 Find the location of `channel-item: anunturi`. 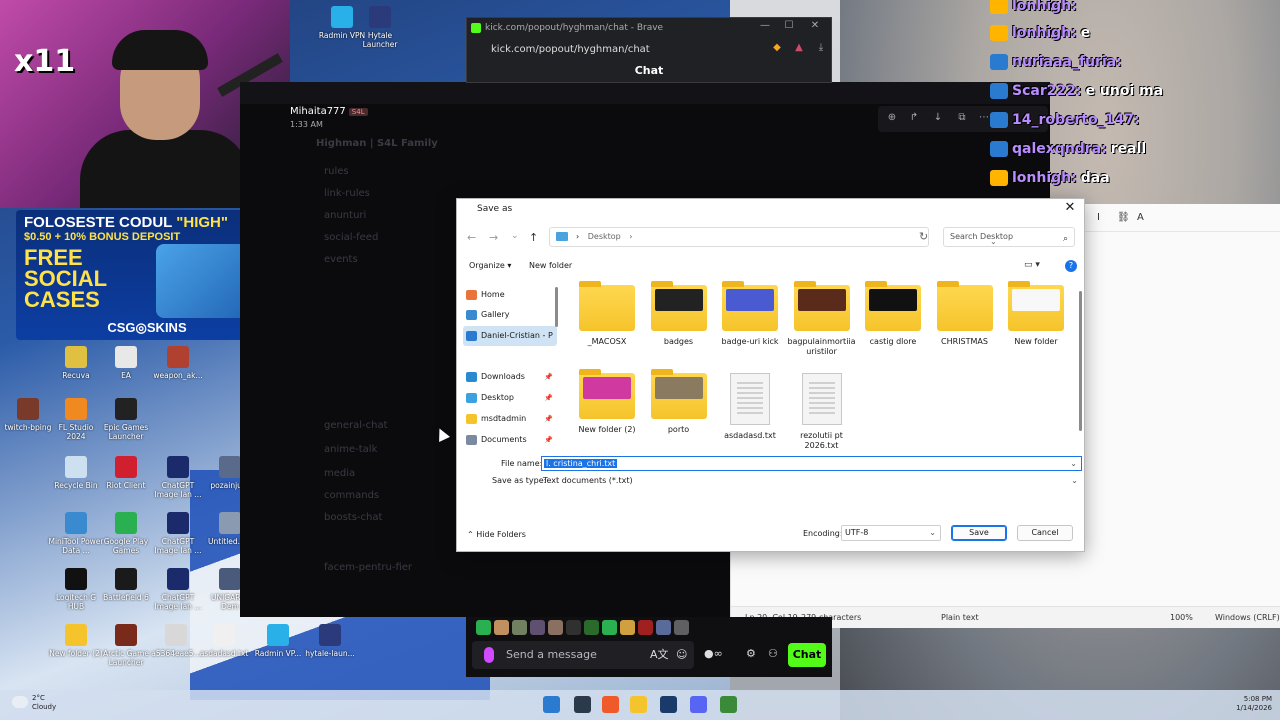

channel-item: anunturi is located at coordinates (345, 215).